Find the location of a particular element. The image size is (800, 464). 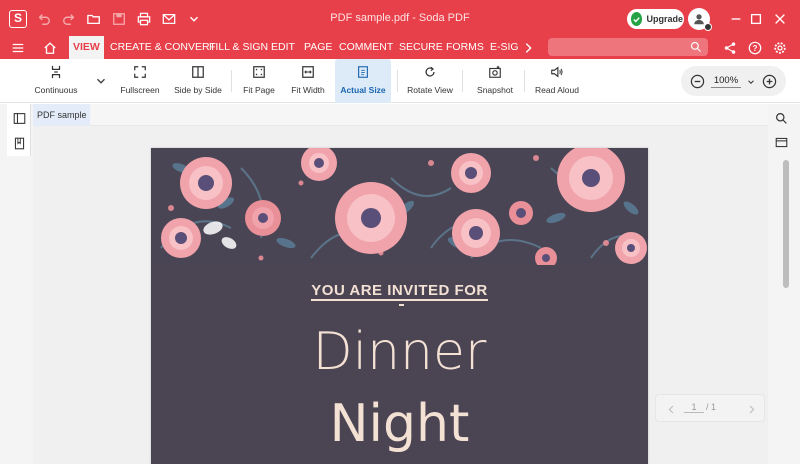

hamburger-menu-icon is located at coordinates (18, 48).